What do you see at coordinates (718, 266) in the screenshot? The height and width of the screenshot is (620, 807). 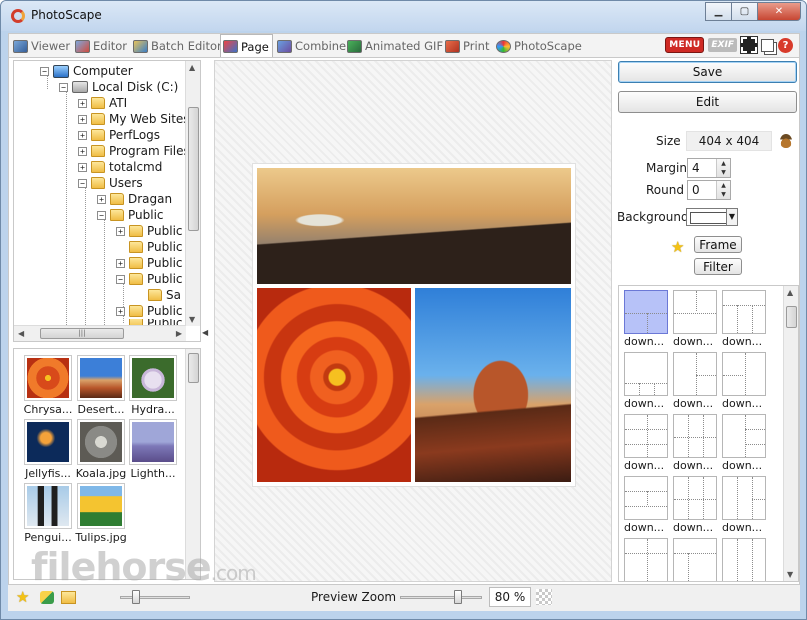 I see `filter-button: Filter` at bounding box center [718, 266].